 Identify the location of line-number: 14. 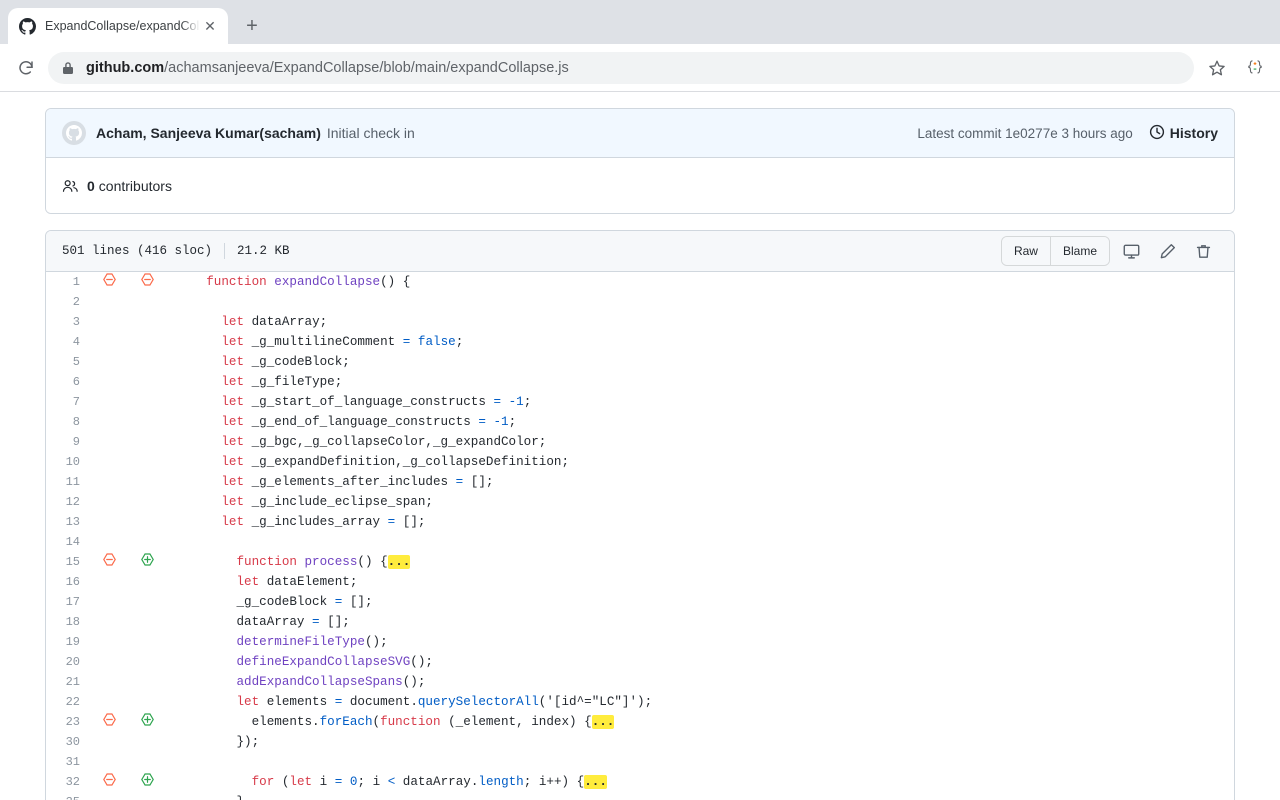
(68, 542).